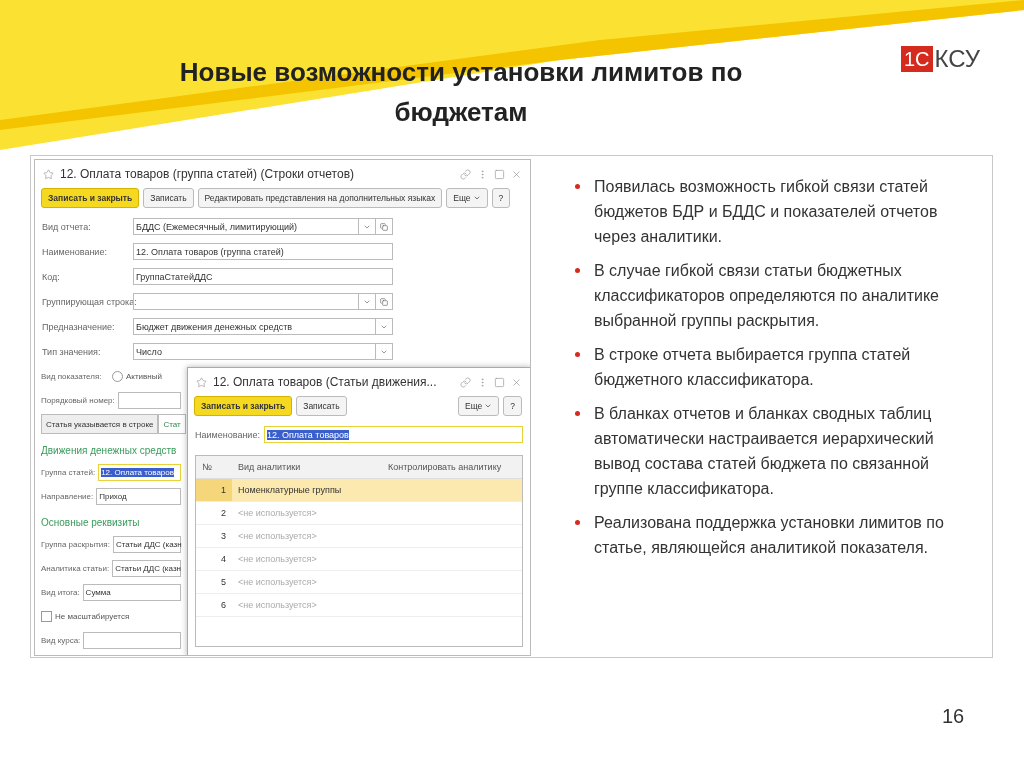 The height and width of the screenshot is (767, 1024). Describe the element at coordinates (92, 616) in the screenshot. I see `checkbox-label: Не масштабируется` at that location.